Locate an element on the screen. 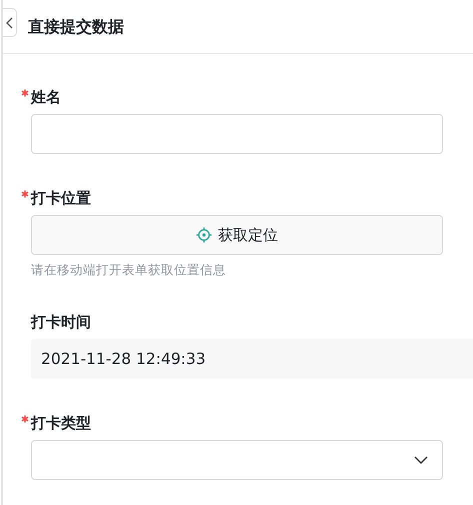 The width and height of the screenshot is (473, 505). page-title: 直接提交数据 is located at coordinates (76, 26).